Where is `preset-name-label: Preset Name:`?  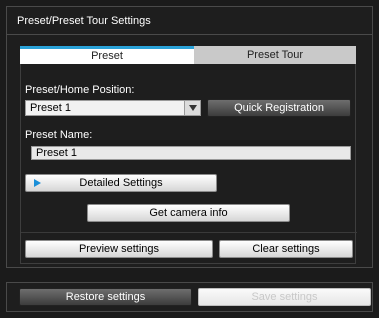 preset-name-label: Preset Name: is located at coordinates (59, 135).